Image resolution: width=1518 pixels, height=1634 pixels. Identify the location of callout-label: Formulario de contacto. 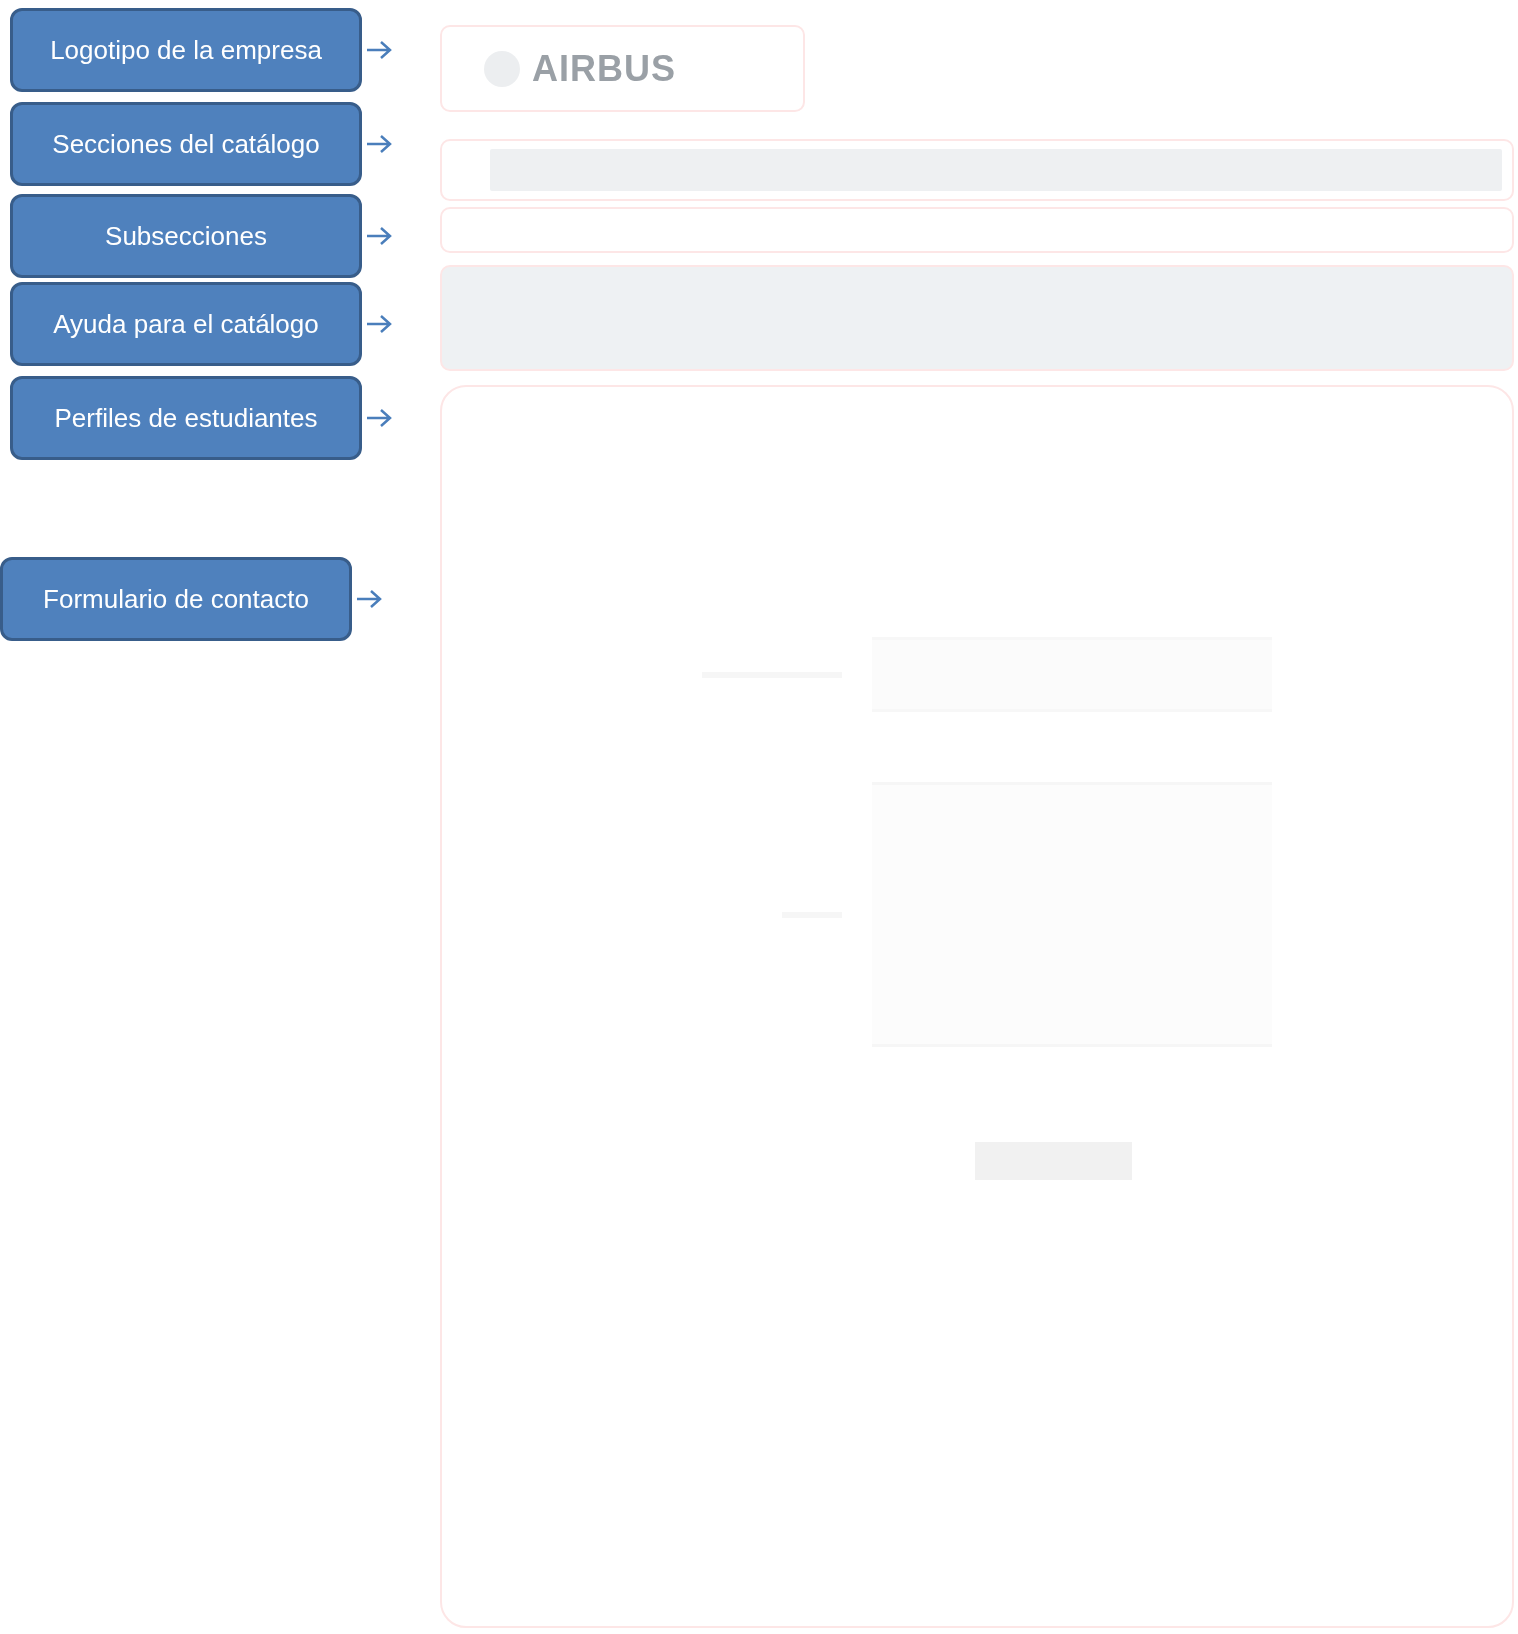
(176, 599).